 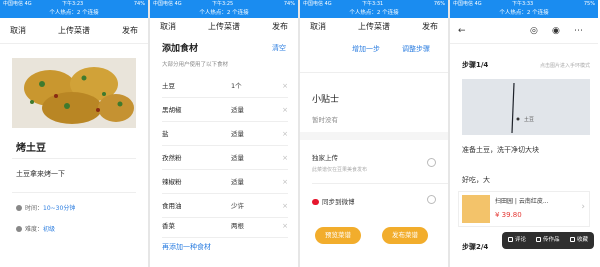 I want to click on step-image: 土豆, so click(x=526, y=107).